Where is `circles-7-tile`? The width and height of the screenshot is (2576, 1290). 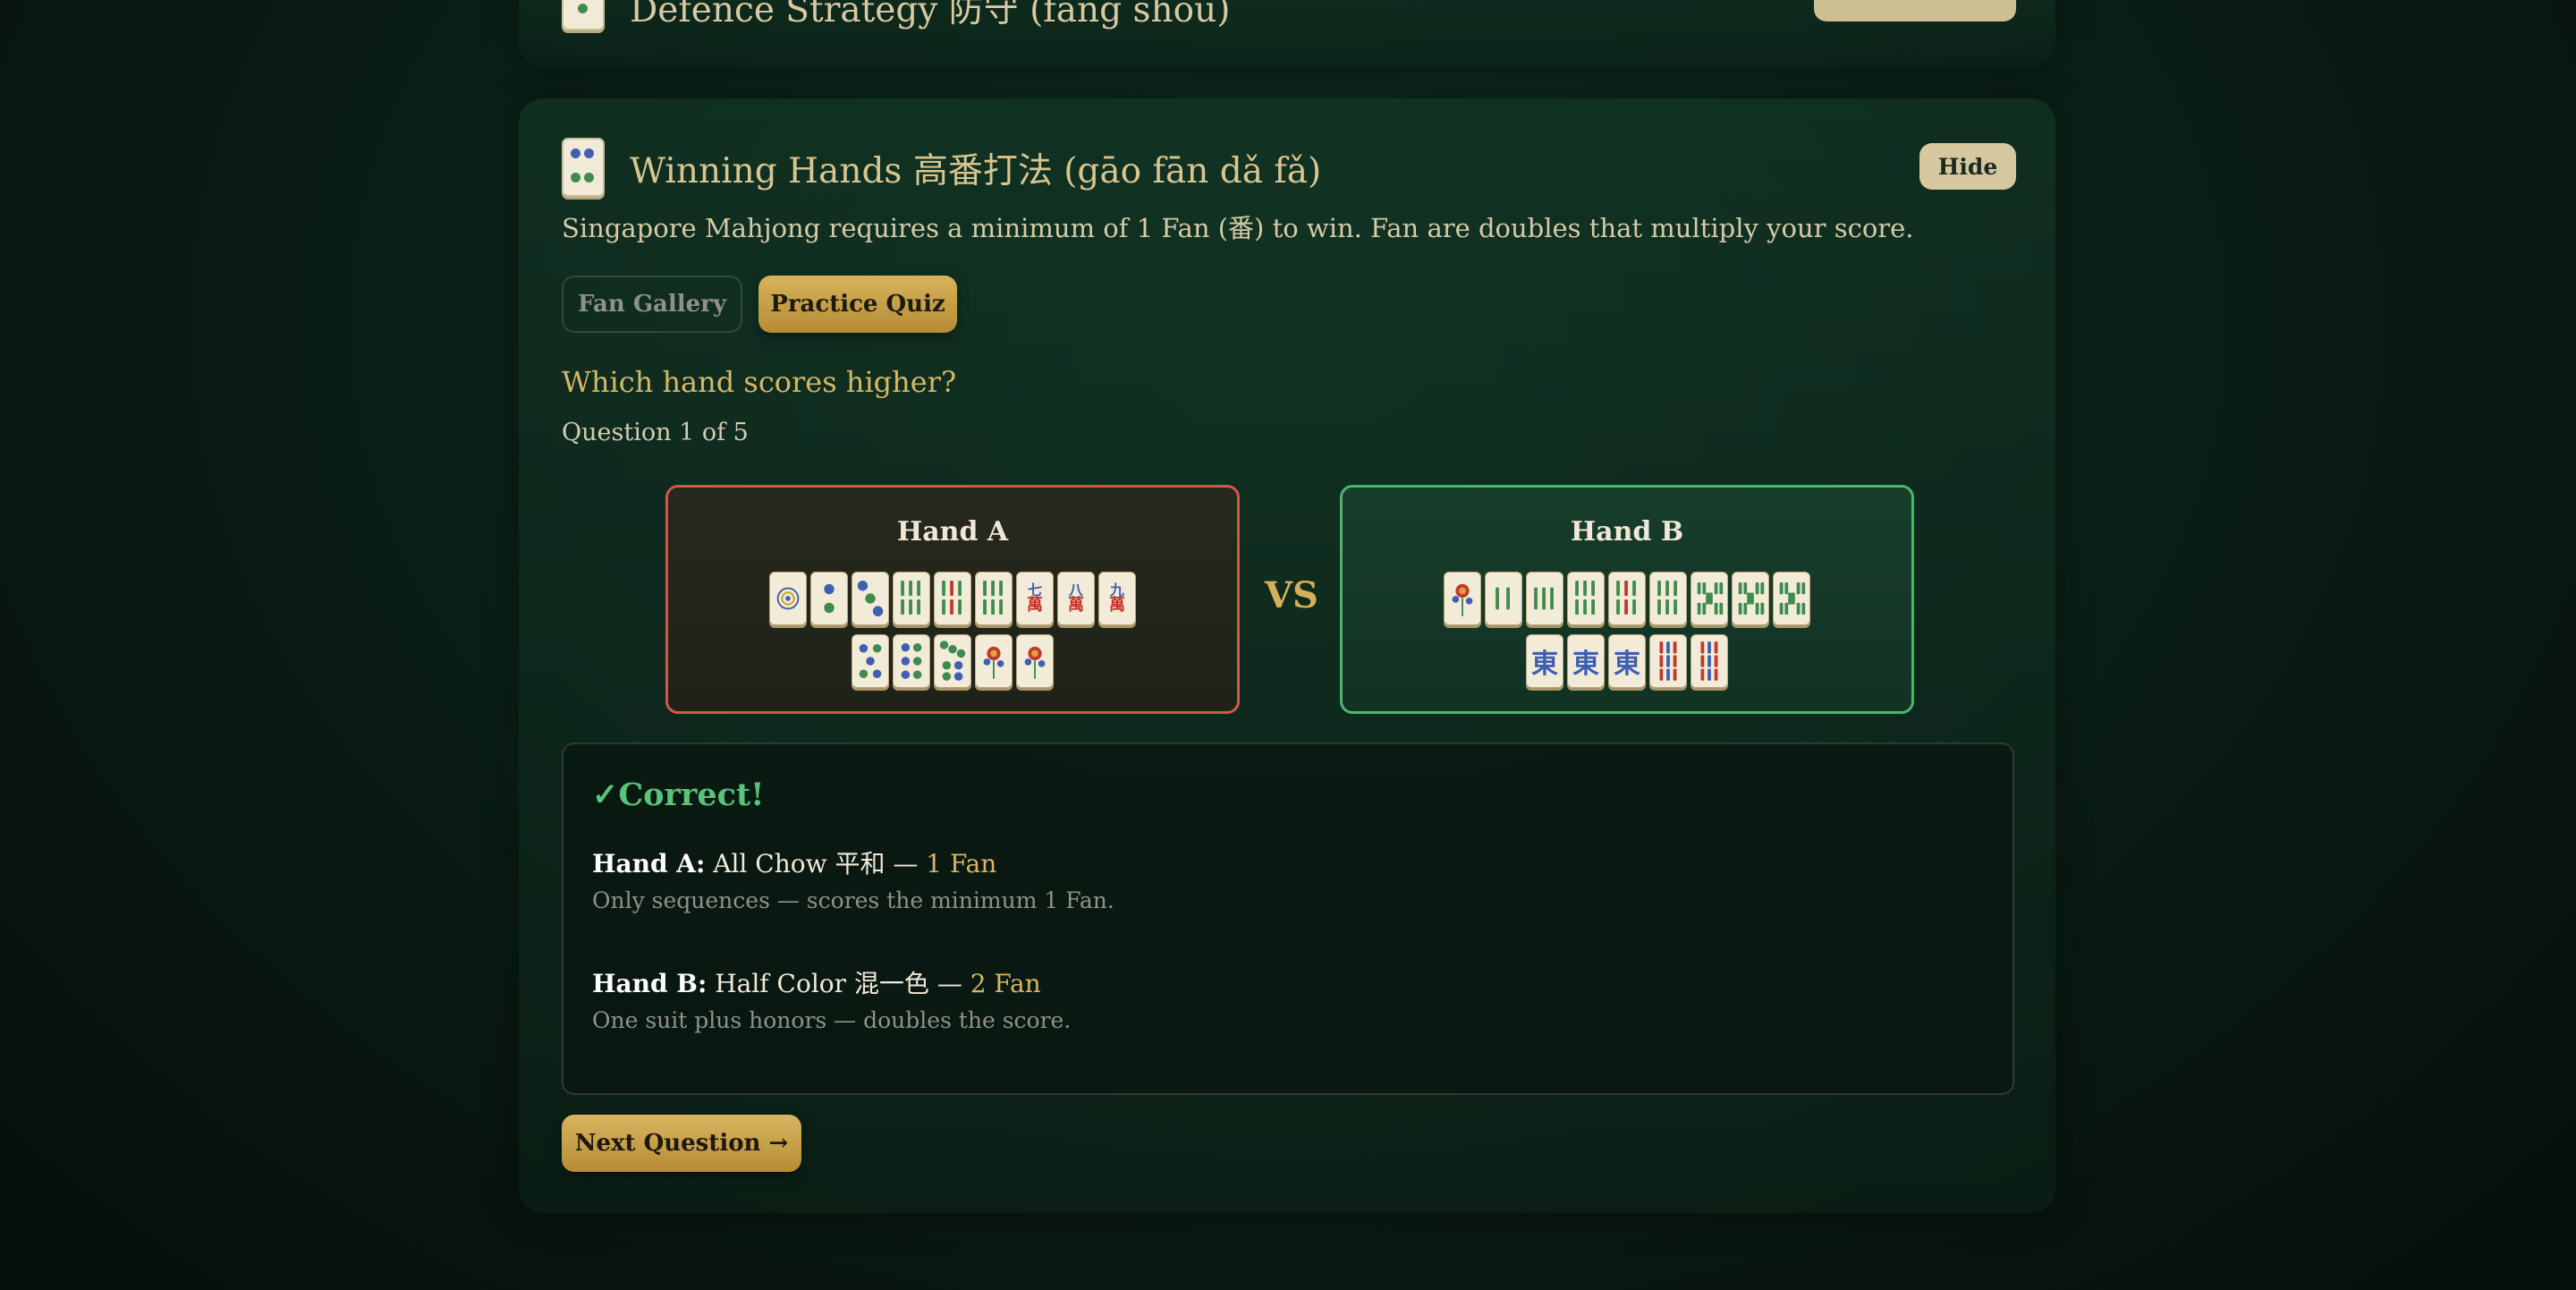 circles-7-tile is located at coordinates (952, 661).